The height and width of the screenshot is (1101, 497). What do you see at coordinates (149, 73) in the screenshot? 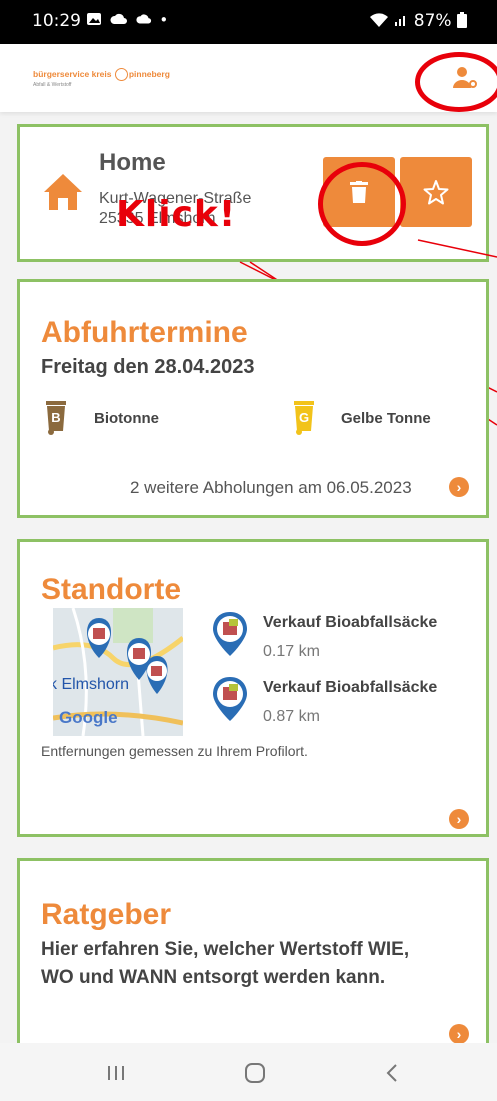
I see `logo-text-b: pinneberg` at bounding box center [149, 73].